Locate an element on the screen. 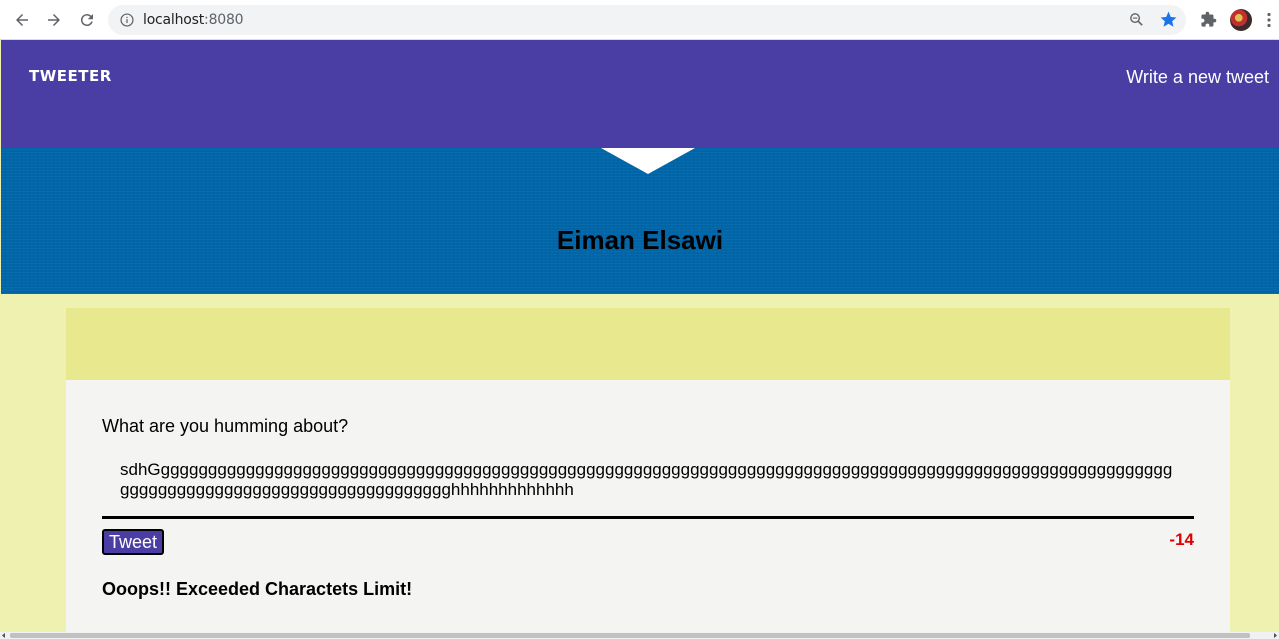 The image size is (1279, 639). info-icon is located at coordinates (127, 20).